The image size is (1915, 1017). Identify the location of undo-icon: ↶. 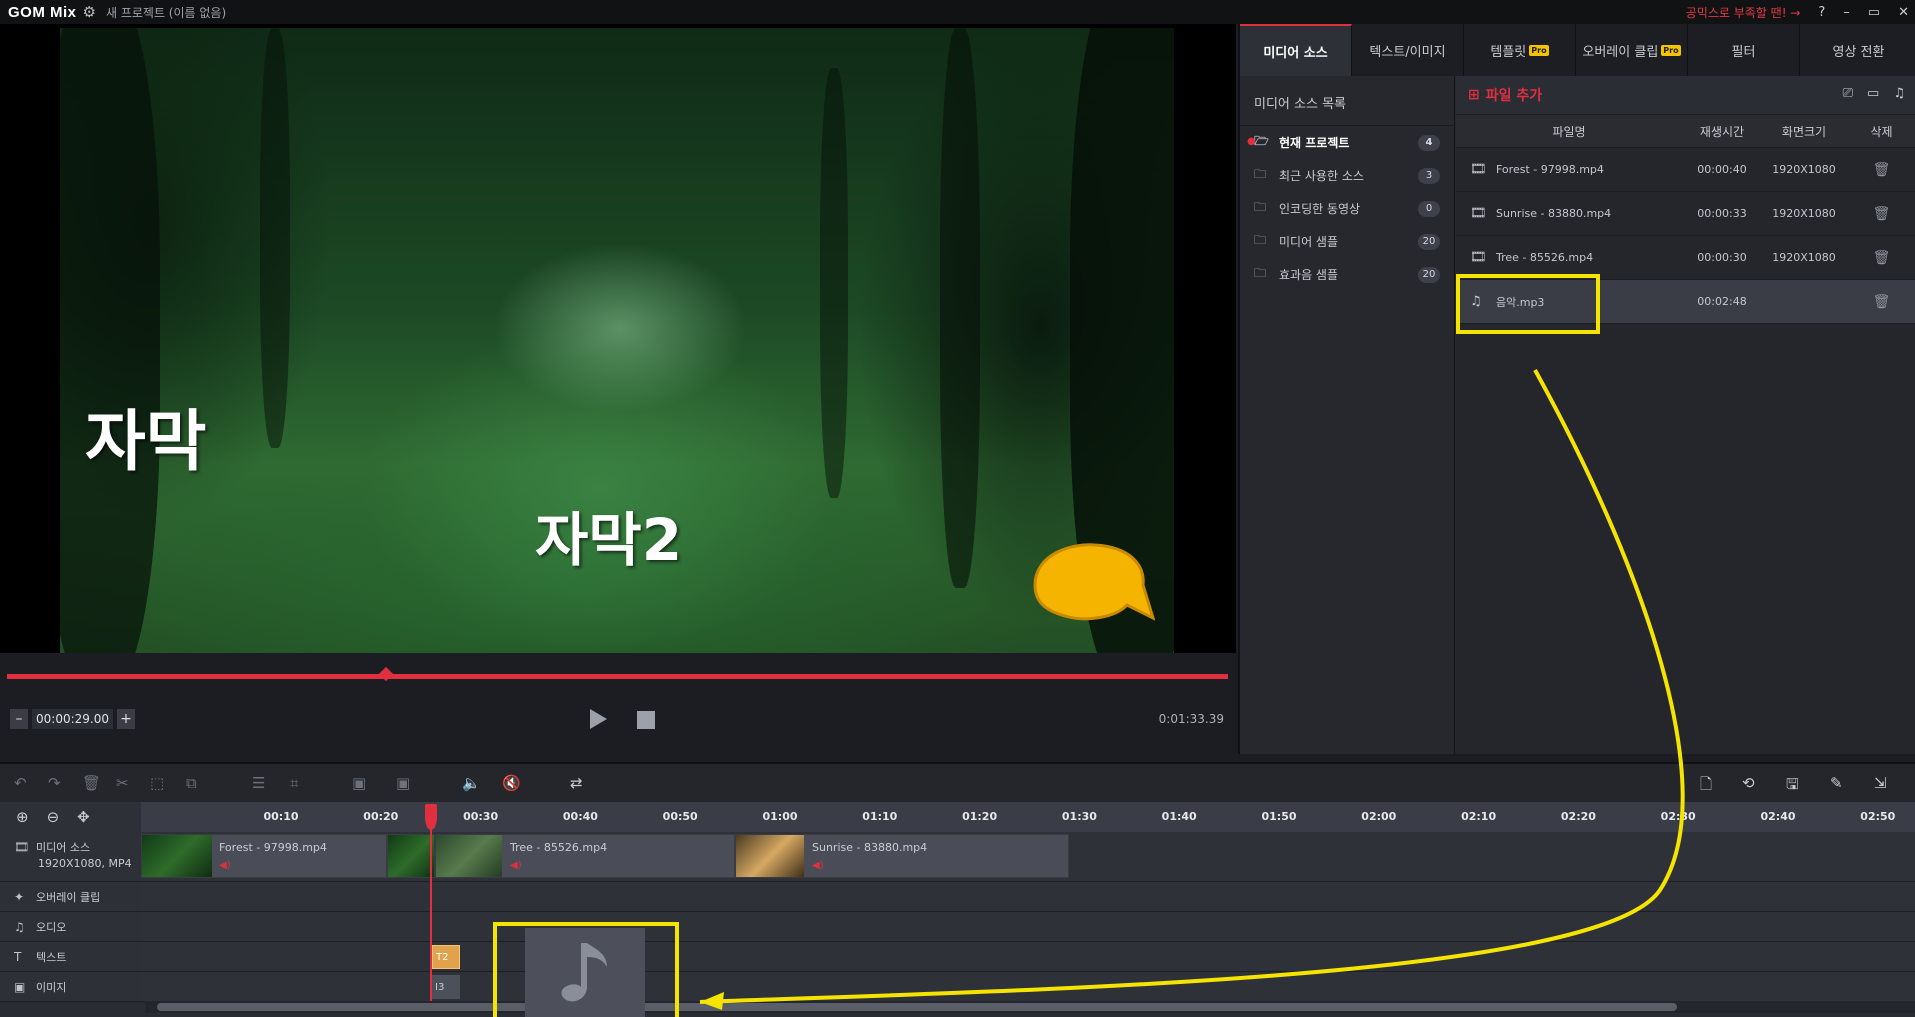
(20, 783).